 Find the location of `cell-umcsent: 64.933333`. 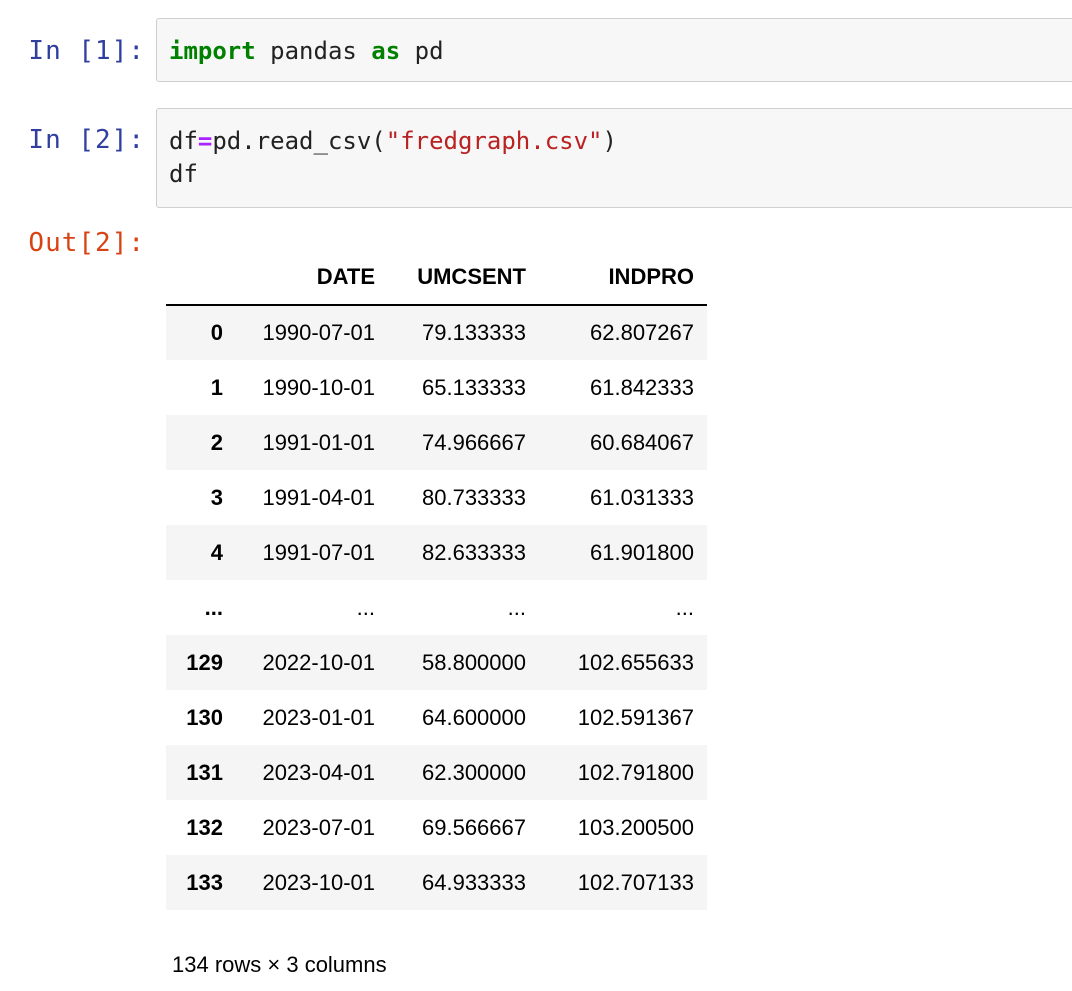

cell-umcsent: 64.933333 is located at coordinates (474, 882).